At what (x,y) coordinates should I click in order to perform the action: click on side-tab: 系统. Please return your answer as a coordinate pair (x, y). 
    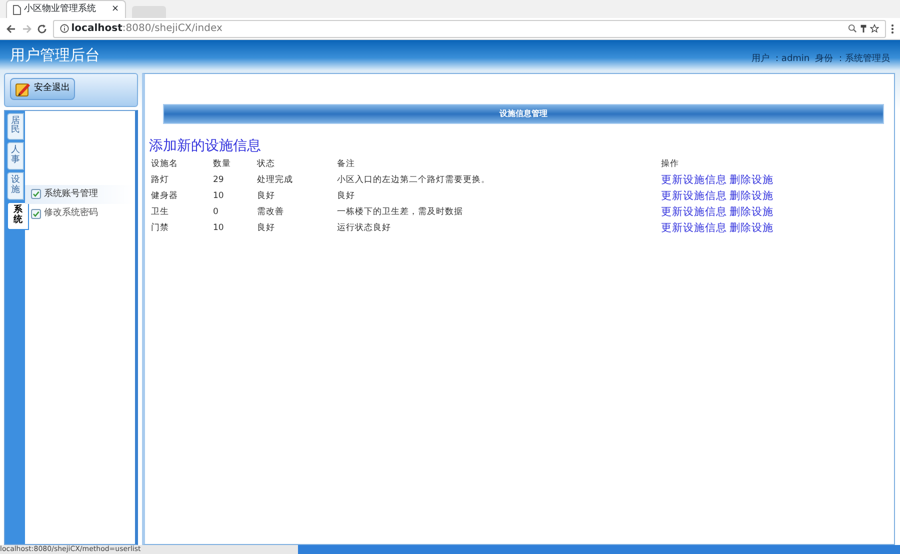
    Looking at the image, I should click on (18, 216).